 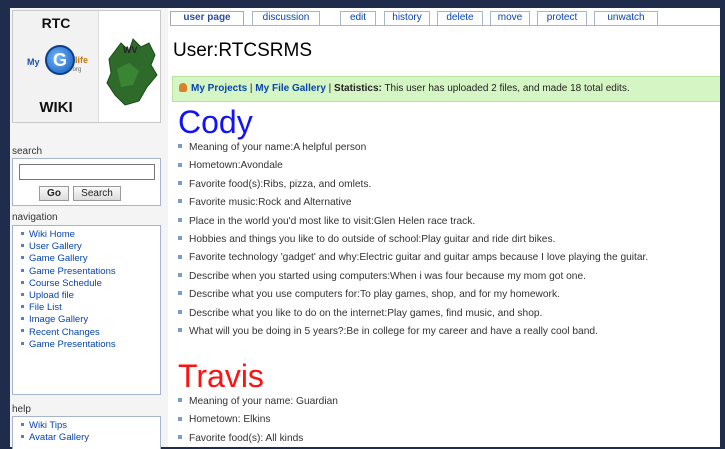 I want to click on logo-text-life: life, so click(x=82, y=60).